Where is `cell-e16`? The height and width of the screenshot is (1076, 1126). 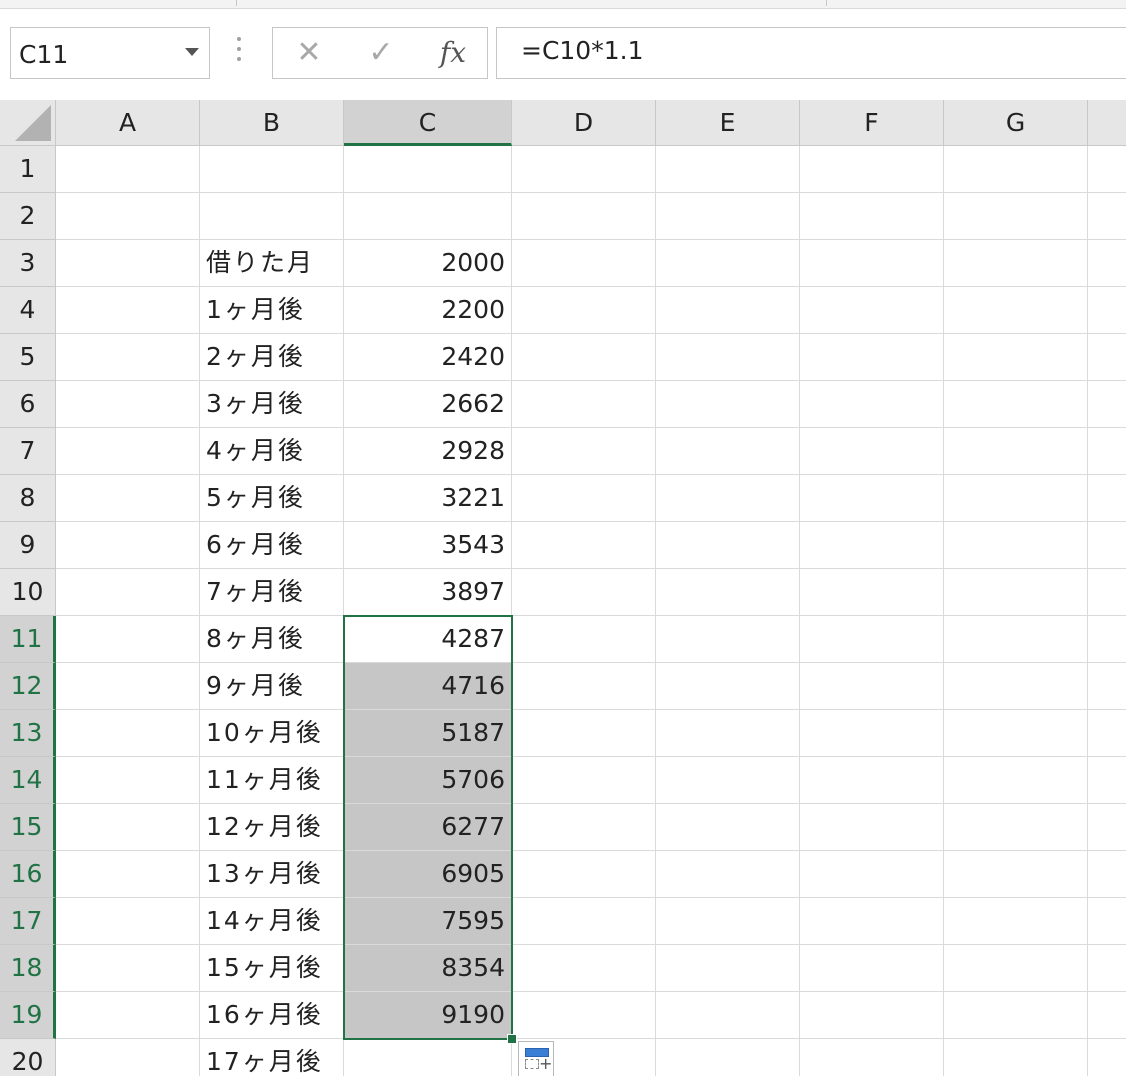 cell-e16 is located at coordinates (728, 874).